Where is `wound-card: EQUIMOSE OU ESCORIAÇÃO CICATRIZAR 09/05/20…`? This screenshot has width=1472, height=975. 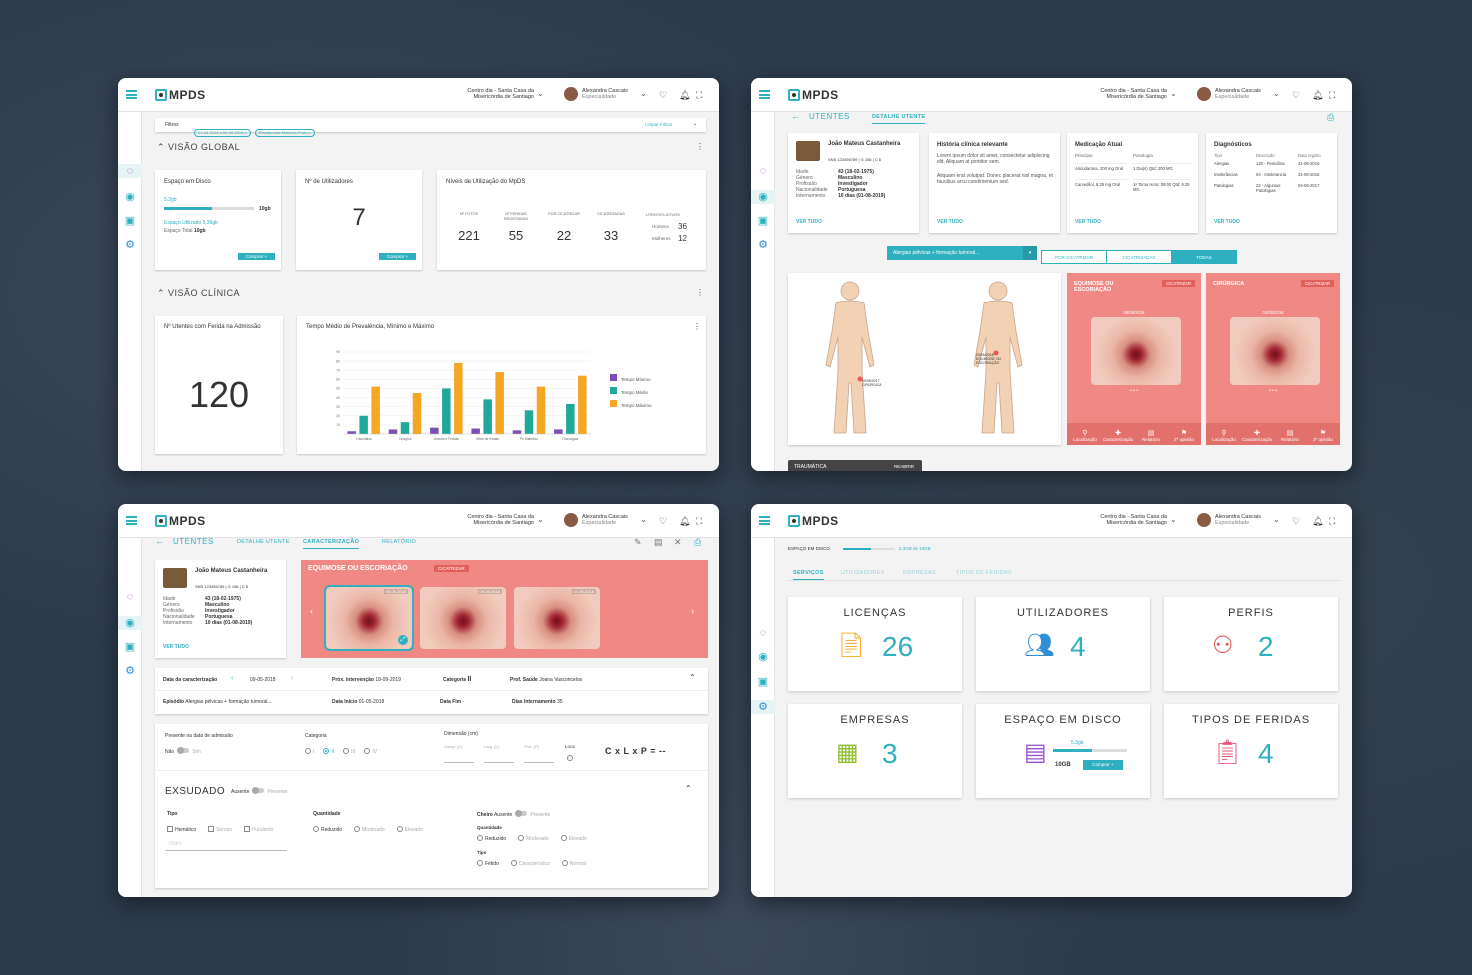
wound-card: EQUIMOSE OU ESCORIAÇÃO CICATRIZAR 09/05/20… is located at coordinates (1134, 359).